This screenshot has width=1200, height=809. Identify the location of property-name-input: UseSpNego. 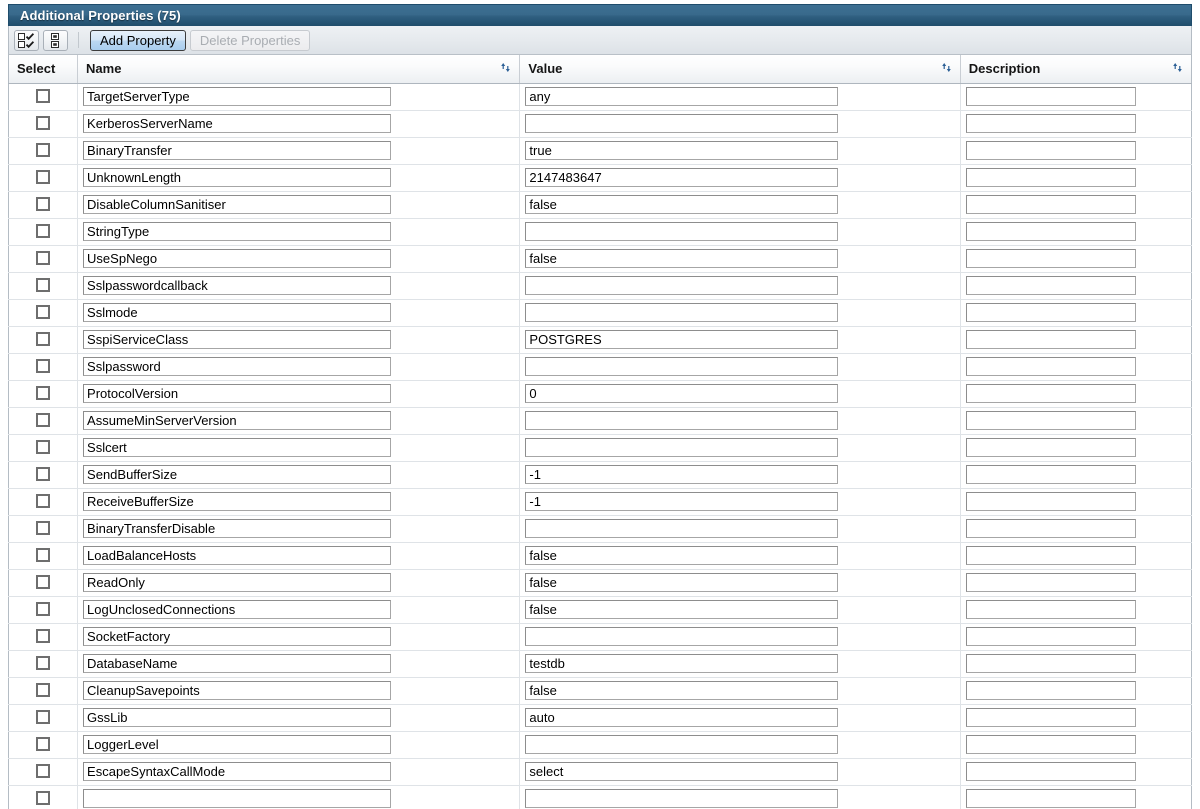
(237, 258).